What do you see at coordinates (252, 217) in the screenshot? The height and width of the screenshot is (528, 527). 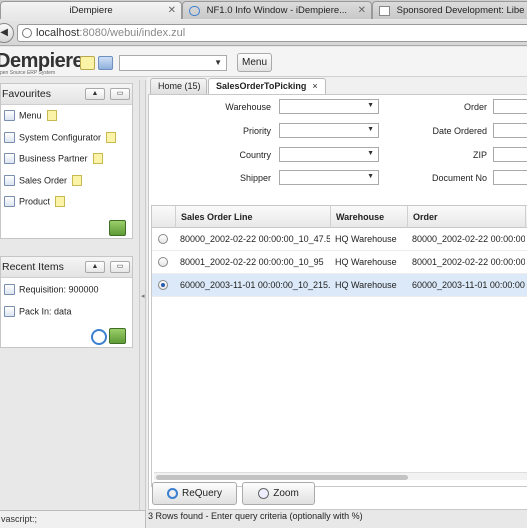 I see `column-header-sales-order-line: Sales Order Line` at bounding box center [252, 217].